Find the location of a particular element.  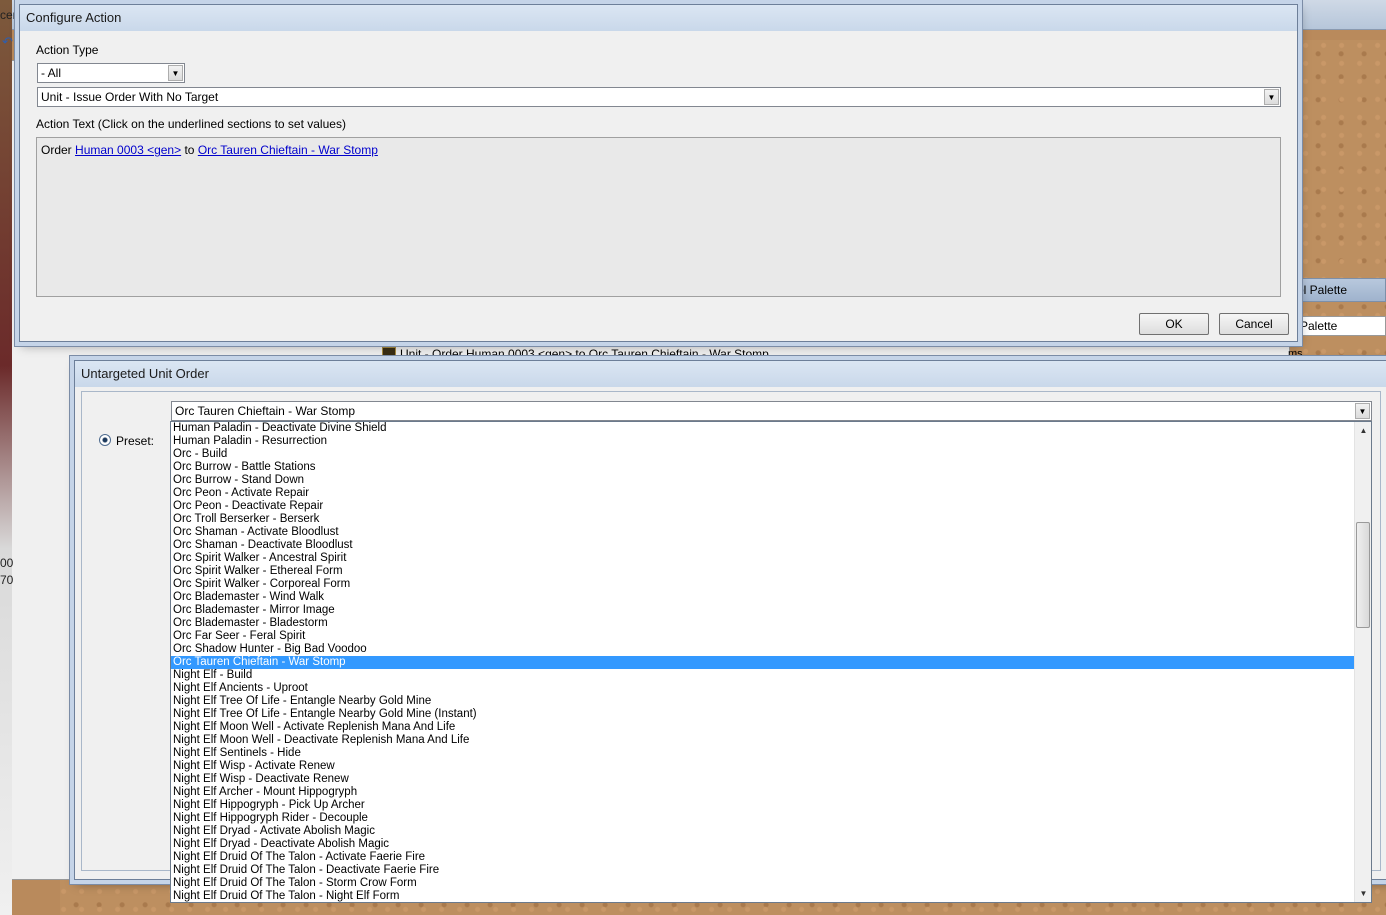

unit-action-icon is located at coordinates (389, 354).